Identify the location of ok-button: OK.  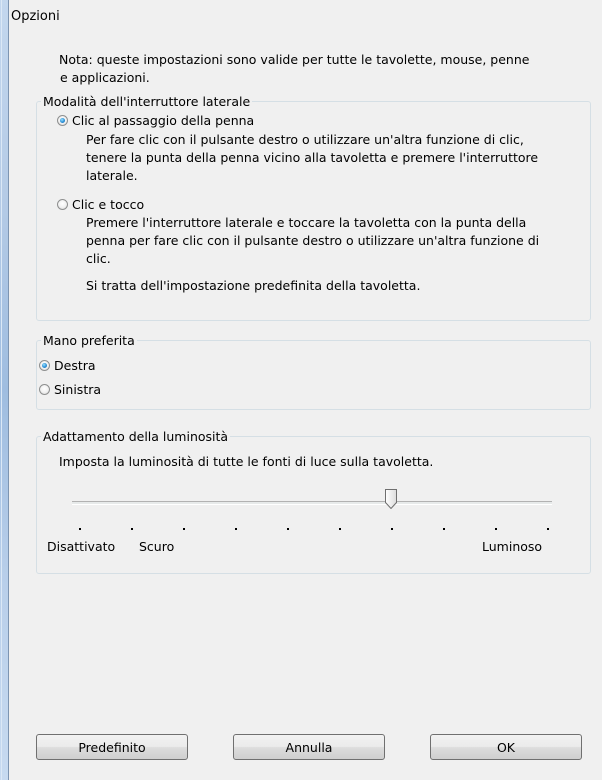
(506, 747).